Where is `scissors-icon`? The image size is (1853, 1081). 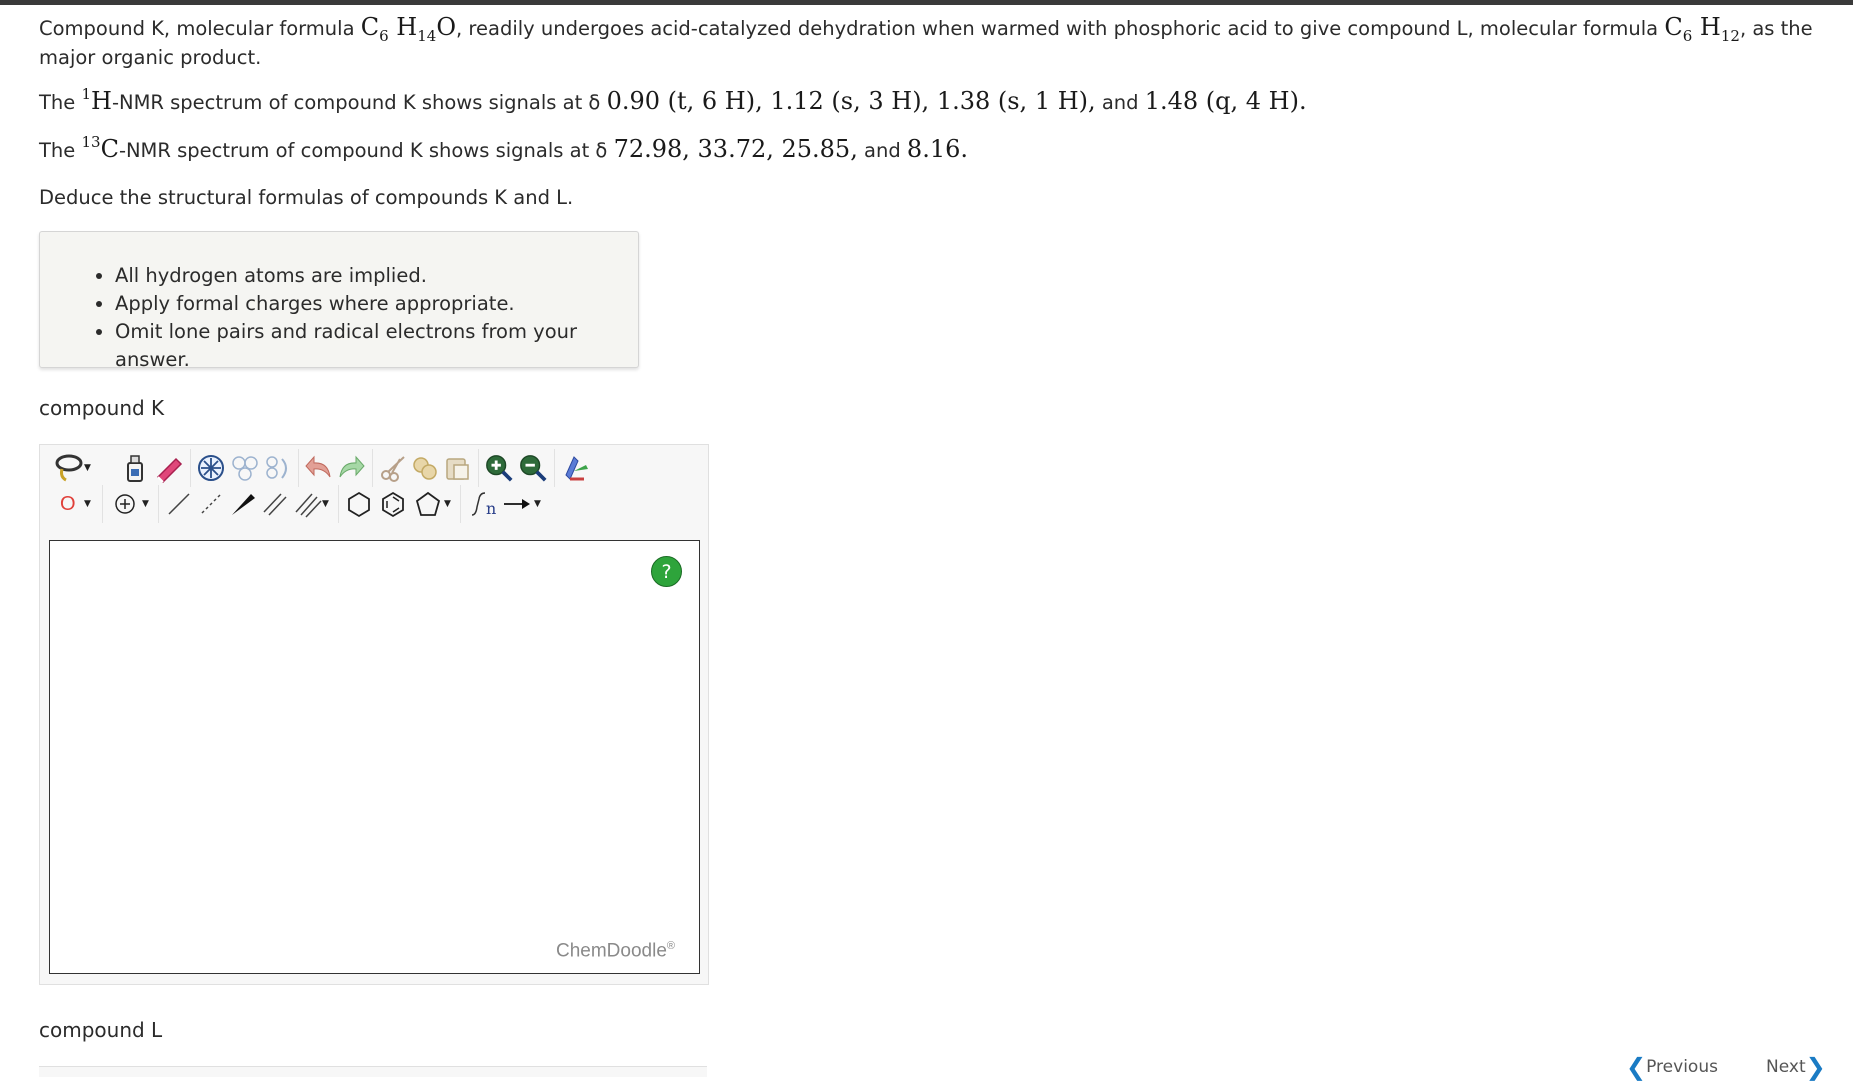
scissors-icon is located at coordinates (393, 469).